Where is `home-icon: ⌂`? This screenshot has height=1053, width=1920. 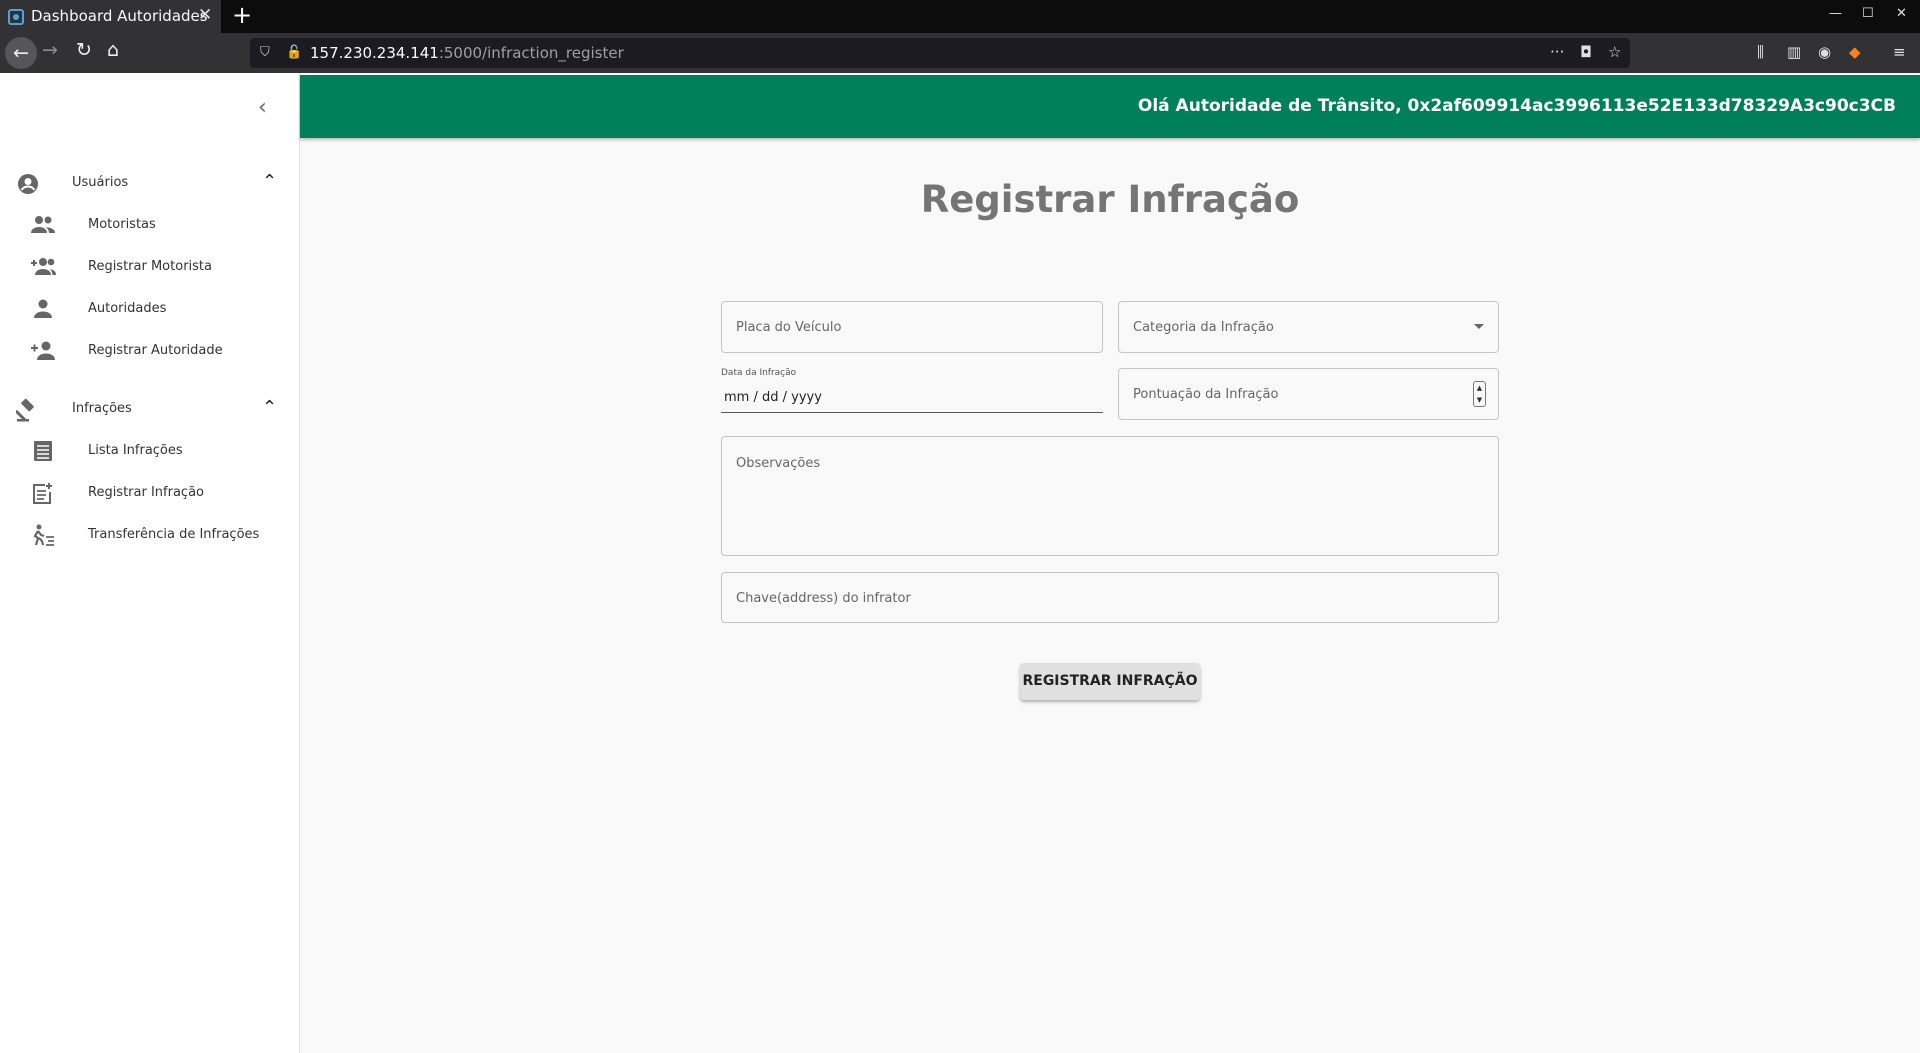
home-icon: ⌂ is located at coordinates (113, 50).